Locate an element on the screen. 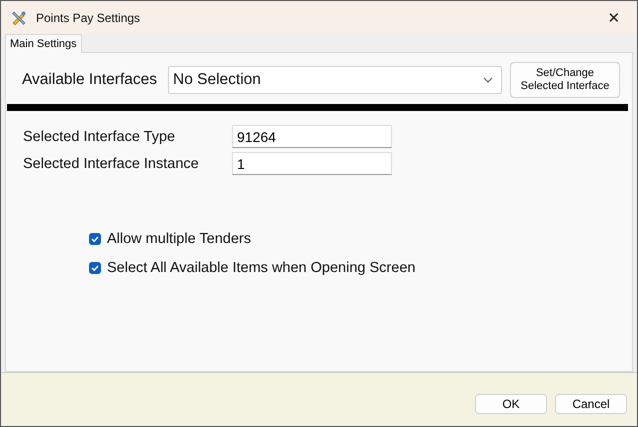 This screenshot has height=427, width=638. chevron-down-icon is located at coordinates (488, 80).